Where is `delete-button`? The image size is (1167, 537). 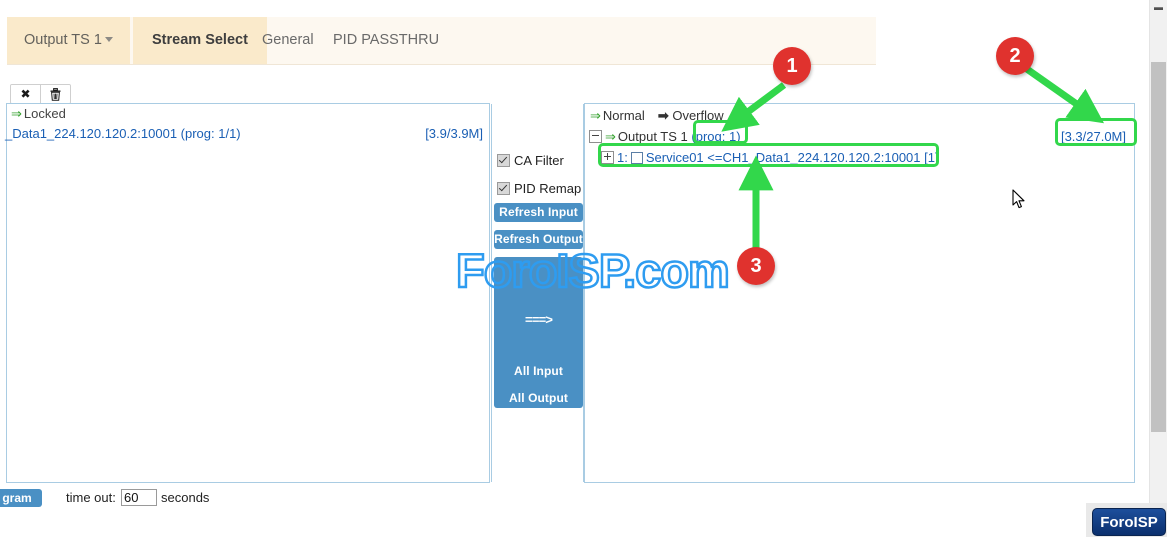 delete-button is located at coordinates (55, 94).